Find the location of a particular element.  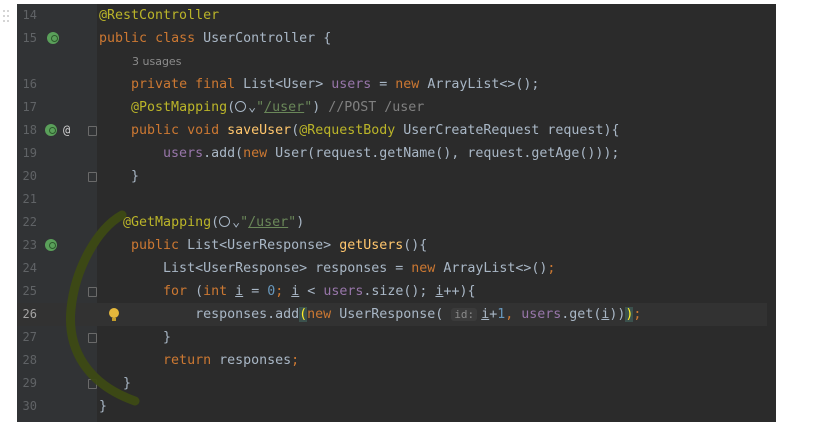

code-line: 21 is located at coordinates (396, 199).